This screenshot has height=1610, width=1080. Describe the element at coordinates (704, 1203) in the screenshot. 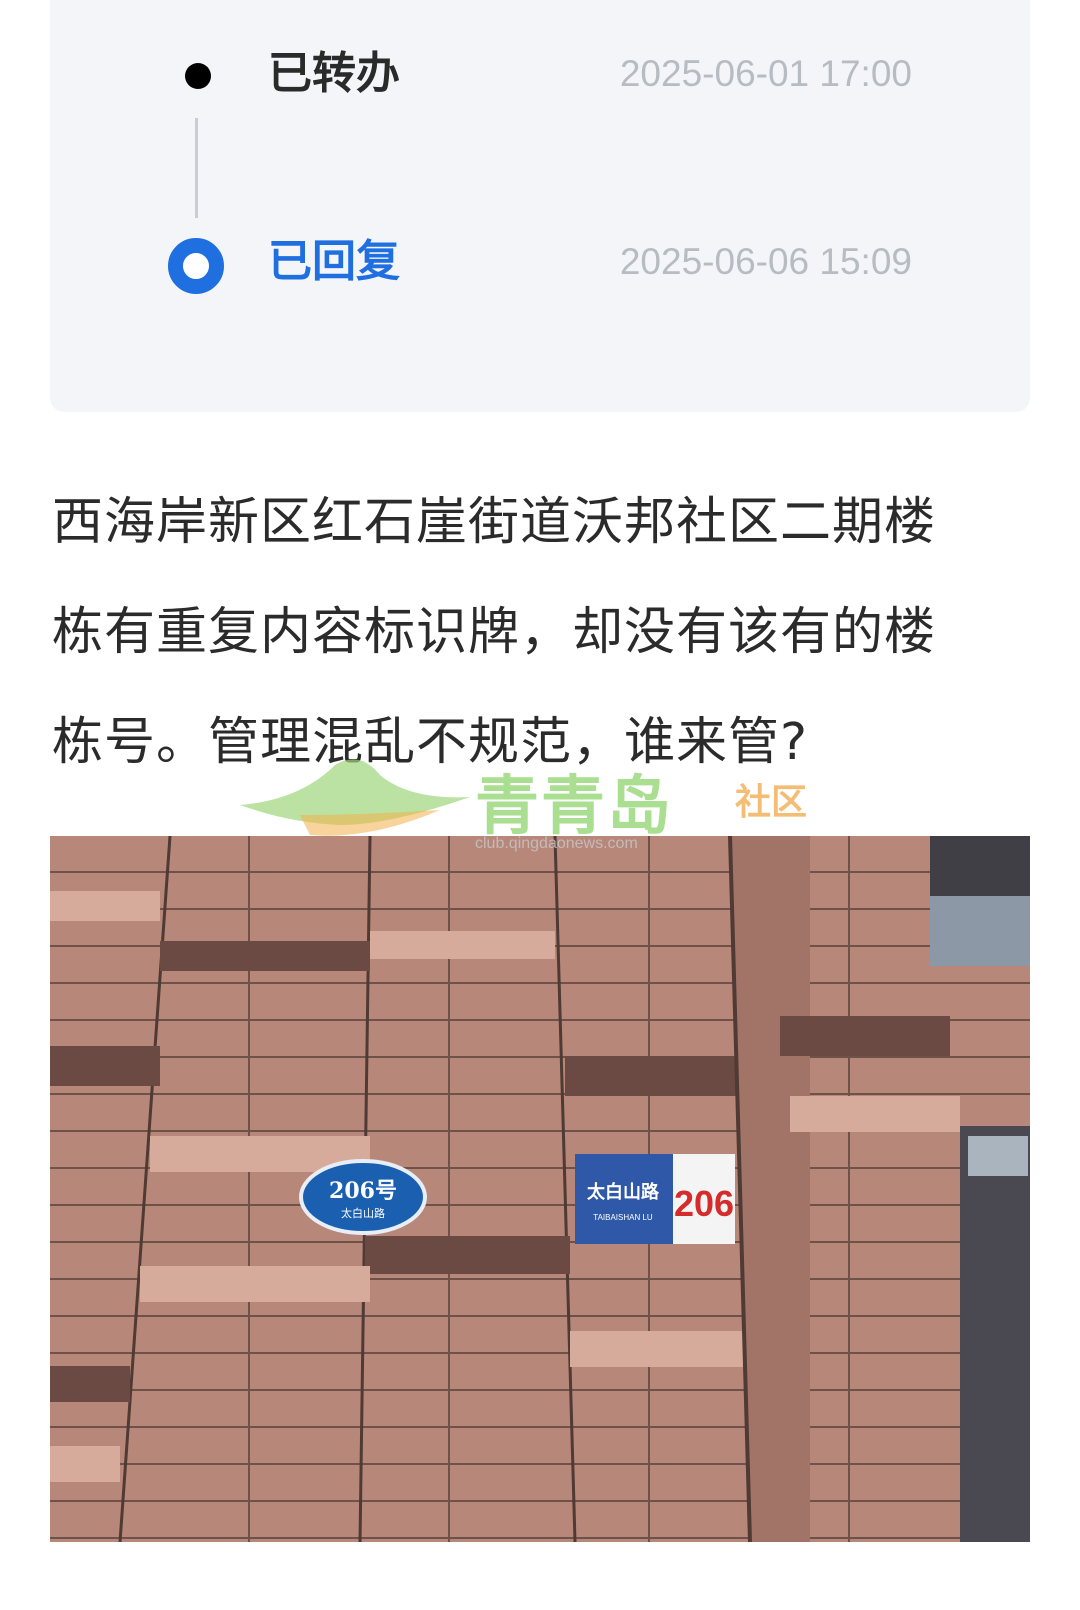

I see `road-sign-number: 206` at that location.